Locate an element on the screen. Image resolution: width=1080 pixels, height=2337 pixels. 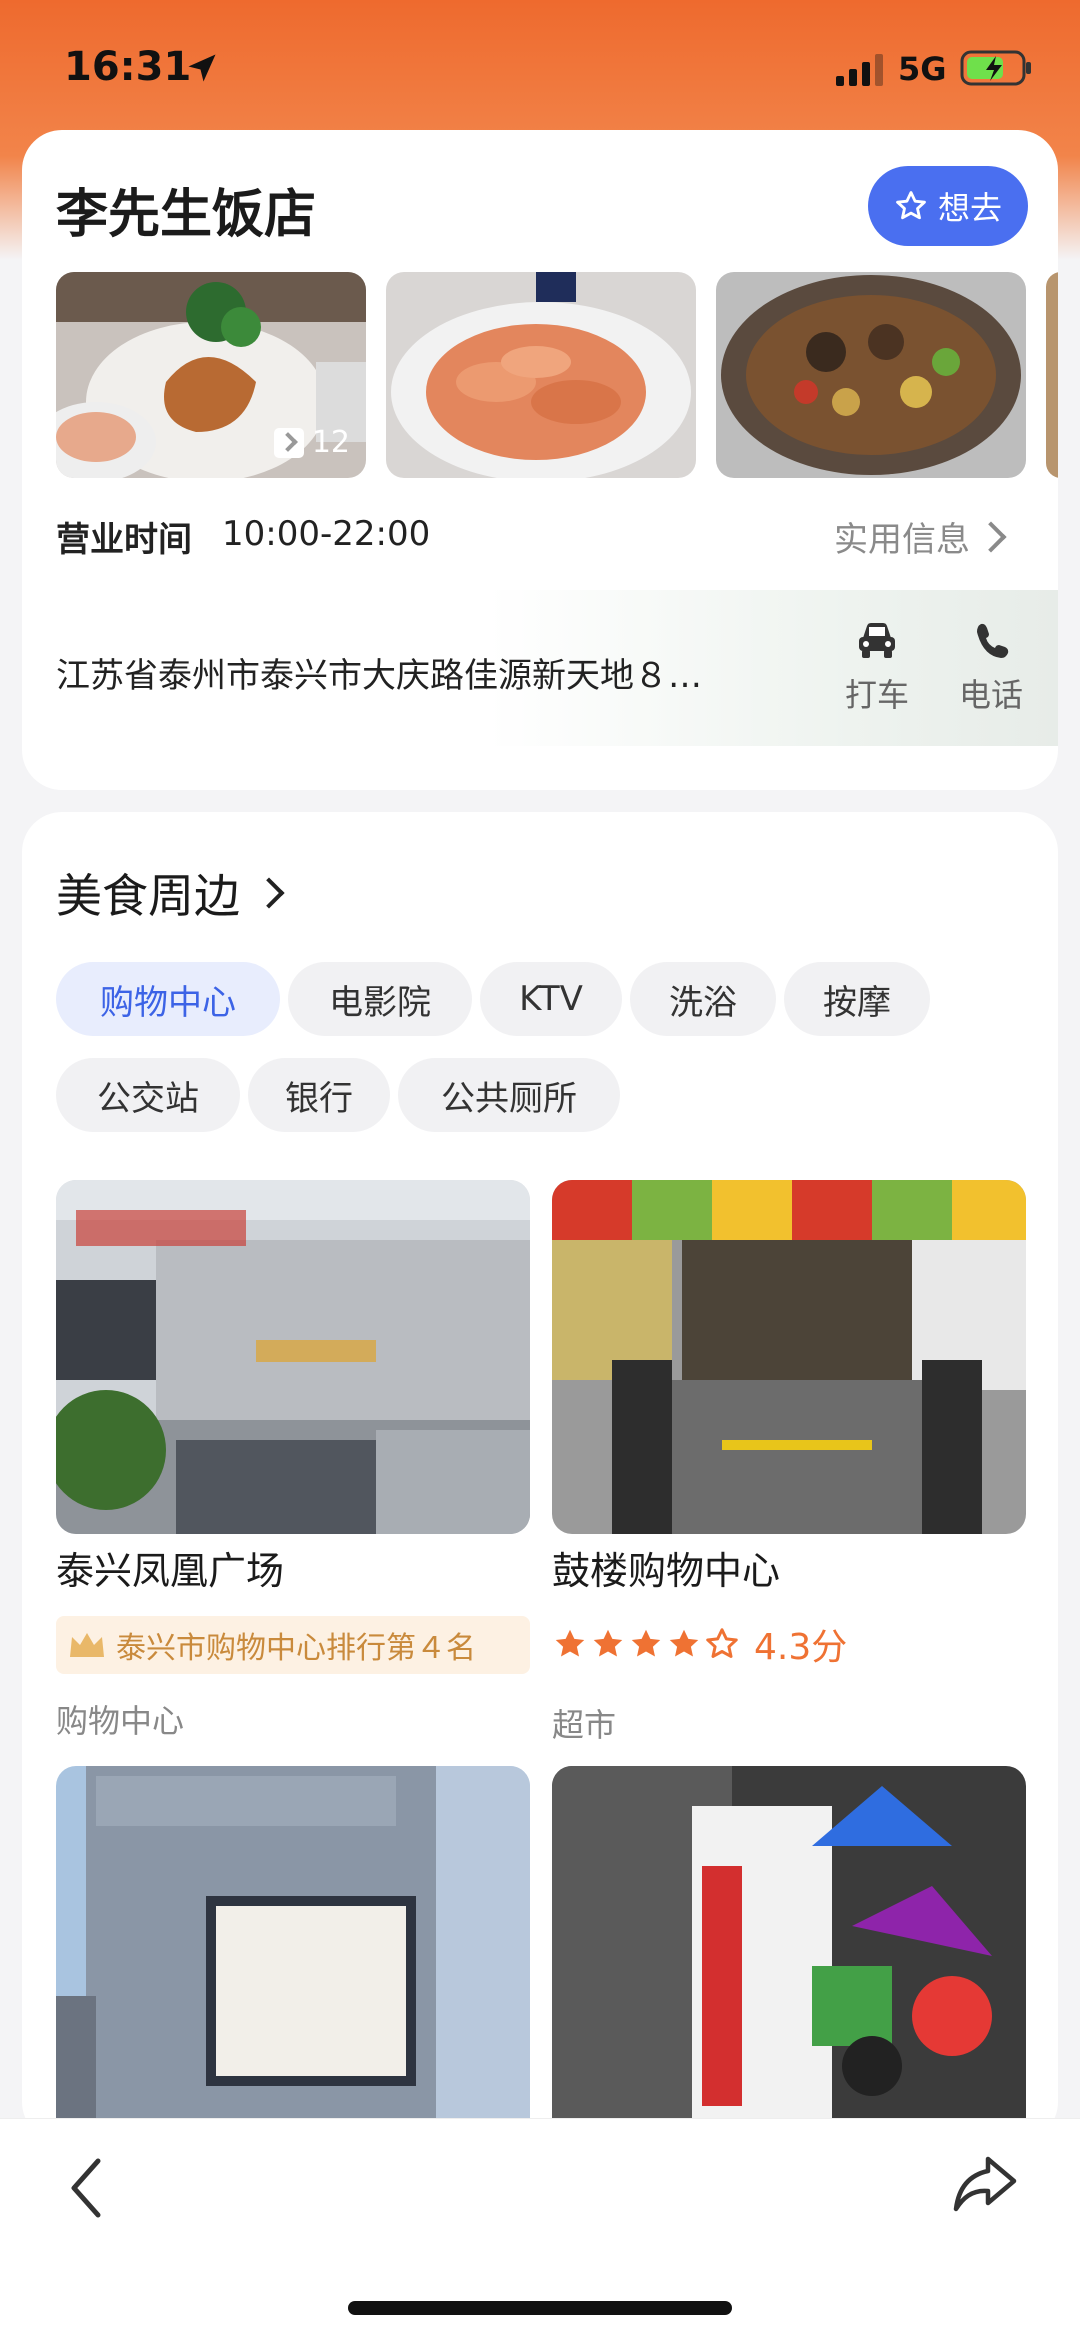
battery-icon is located at coordinates (995, 68).